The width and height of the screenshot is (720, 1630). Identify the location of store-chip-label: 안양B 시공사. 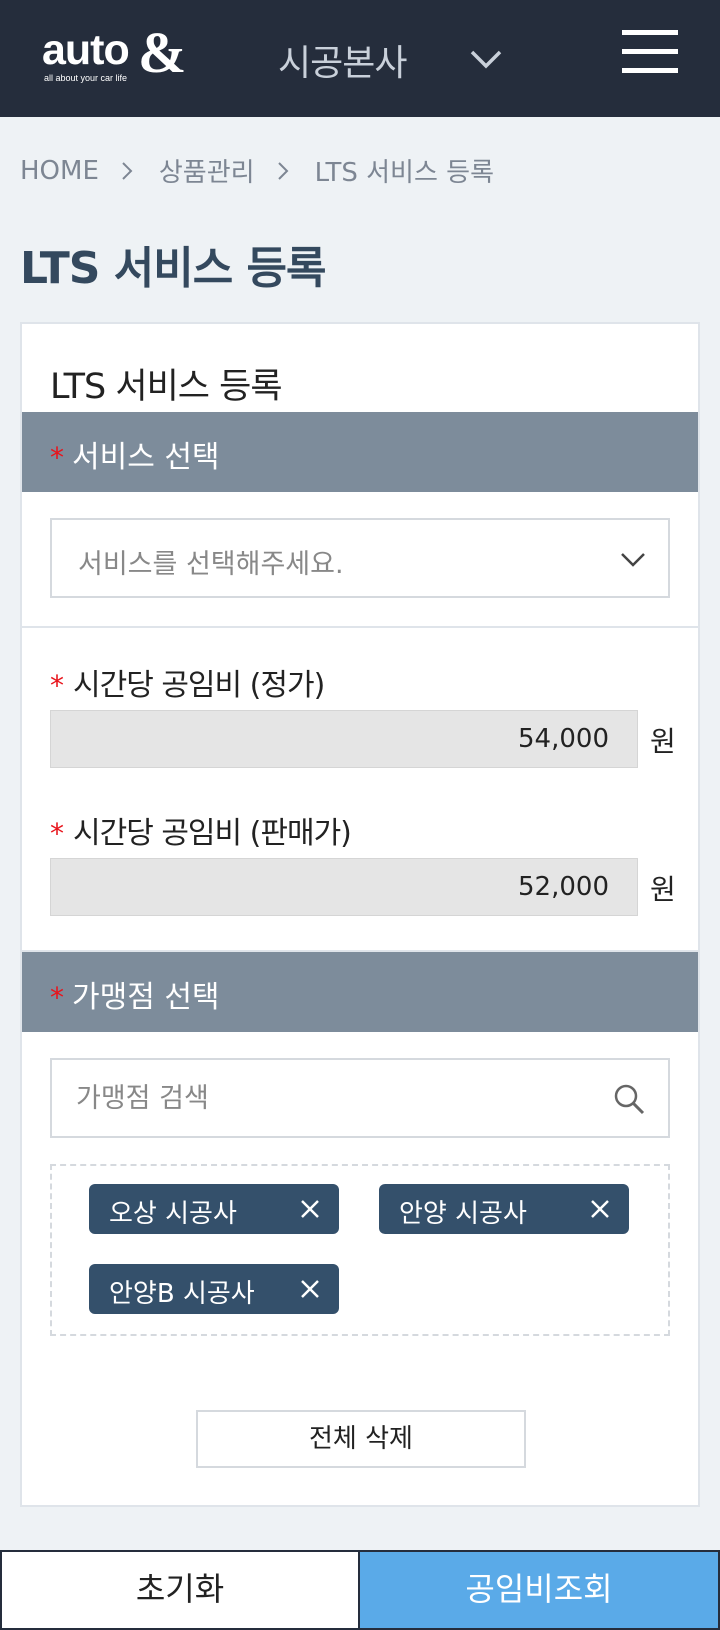
(182, 1294).